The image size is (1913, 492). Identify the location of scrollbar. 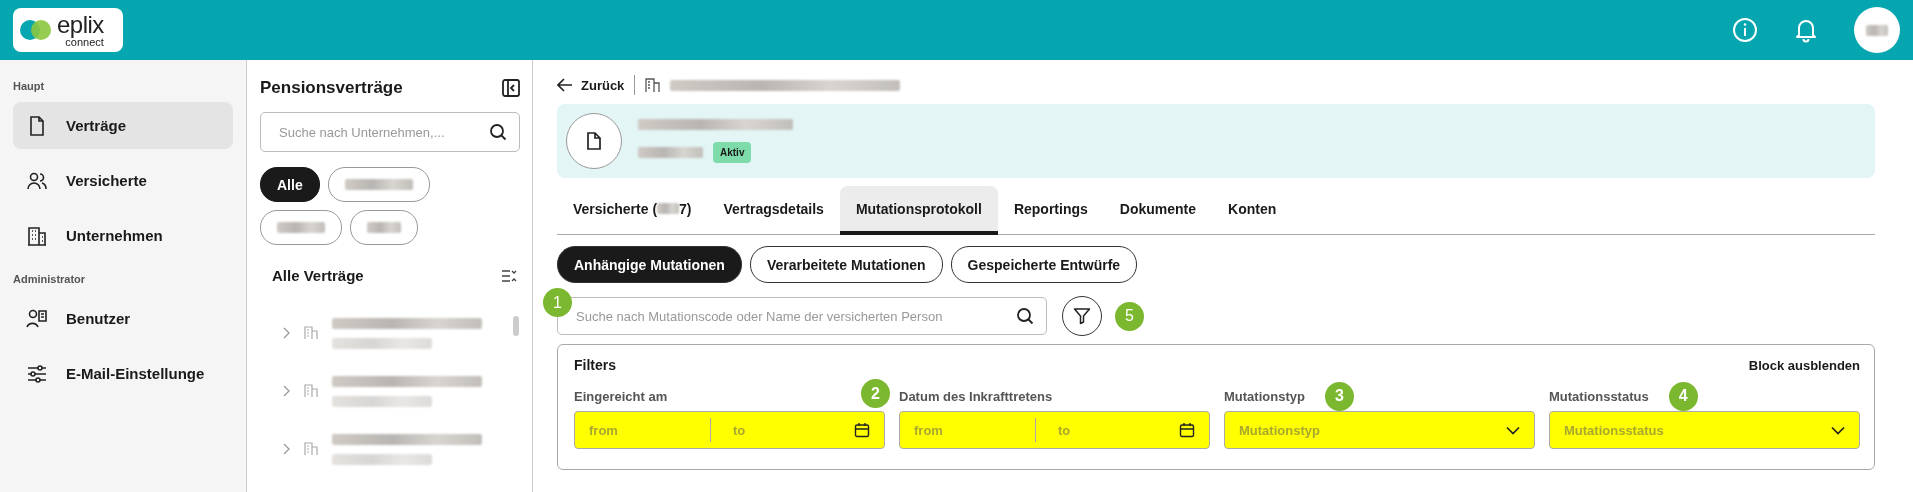
(516, 326).